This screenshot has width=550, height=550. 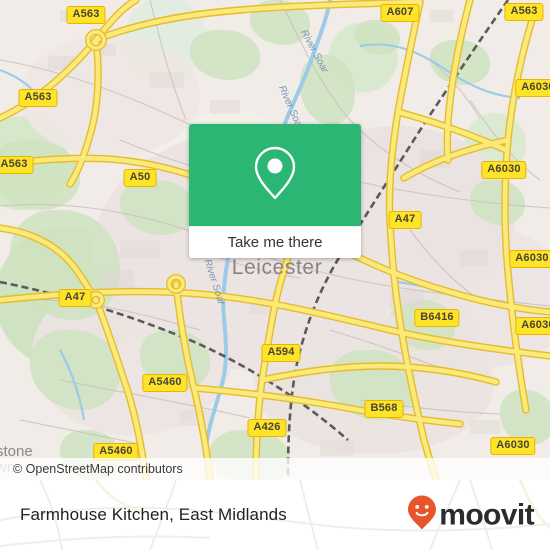 What do you see at coordinates (400, 13) in the screenshot?
I see `road-shield-a607: A607` at bounding box center [400, 13].